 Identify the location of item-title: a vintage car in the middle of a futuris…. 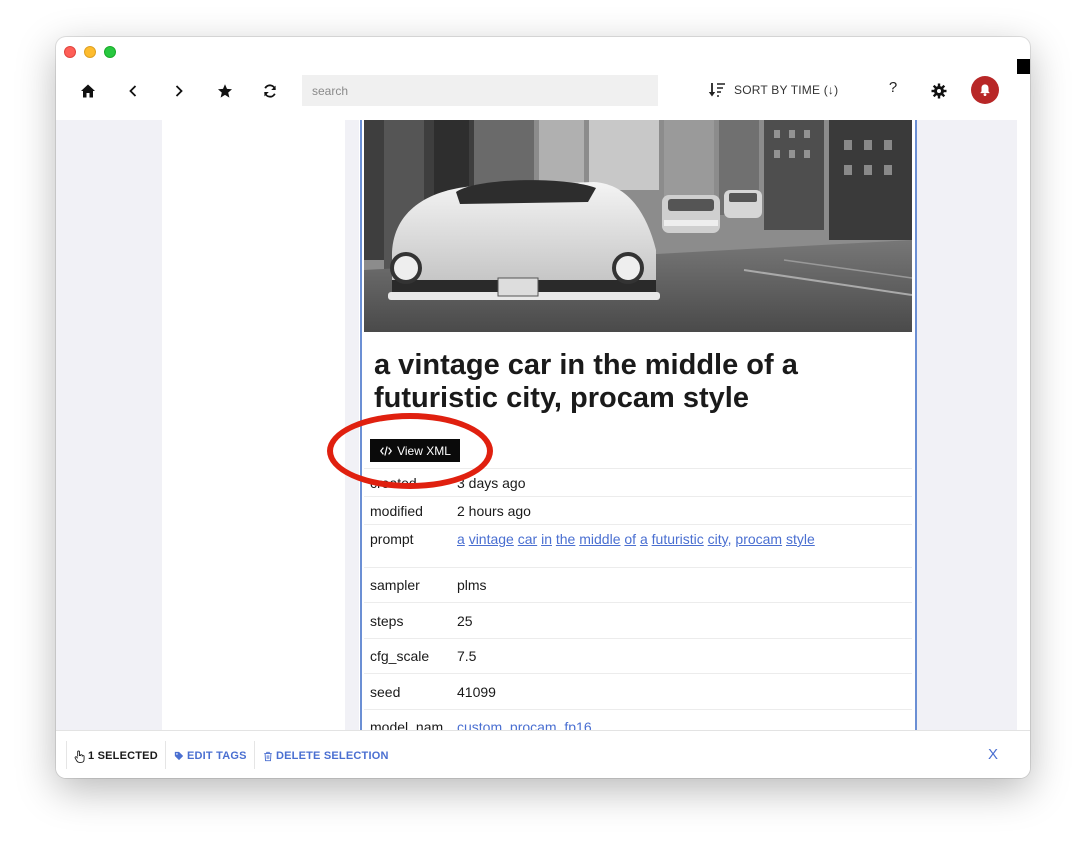
(586, 381).